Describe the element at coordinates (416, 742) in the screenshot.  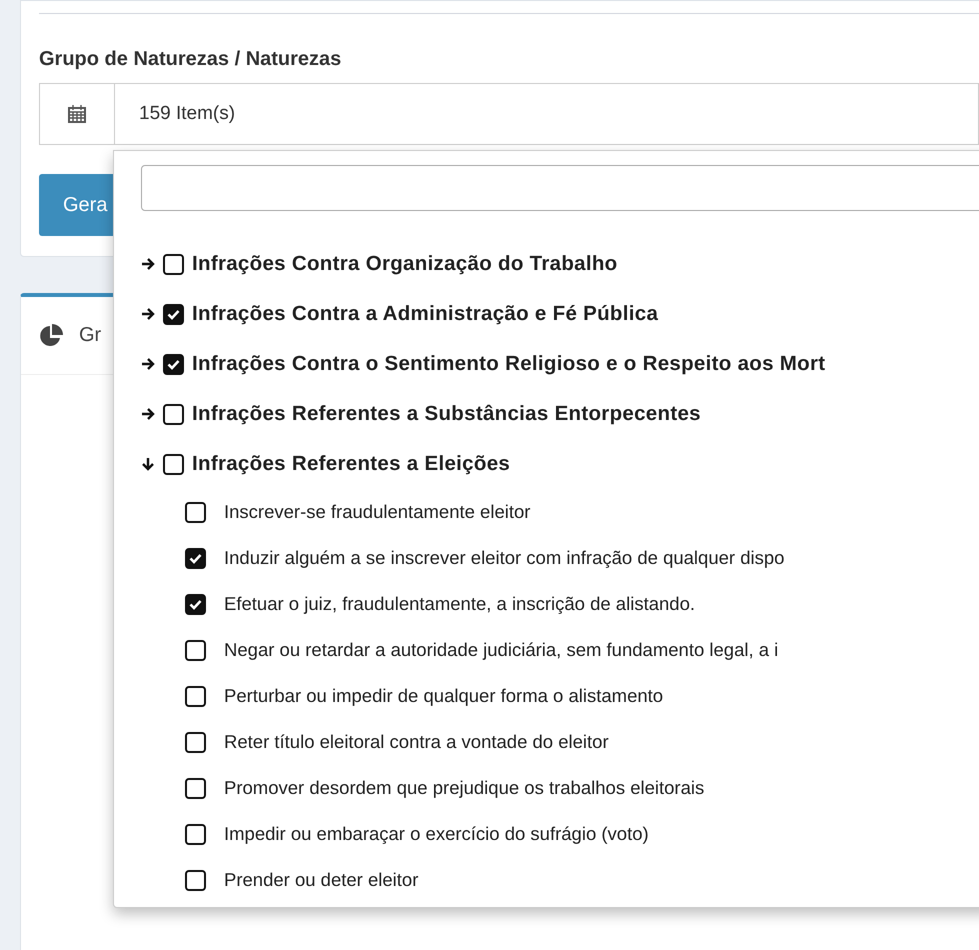
I see `tree-item: Reter título eleitoral contra a vontade do eleitor` at that location.